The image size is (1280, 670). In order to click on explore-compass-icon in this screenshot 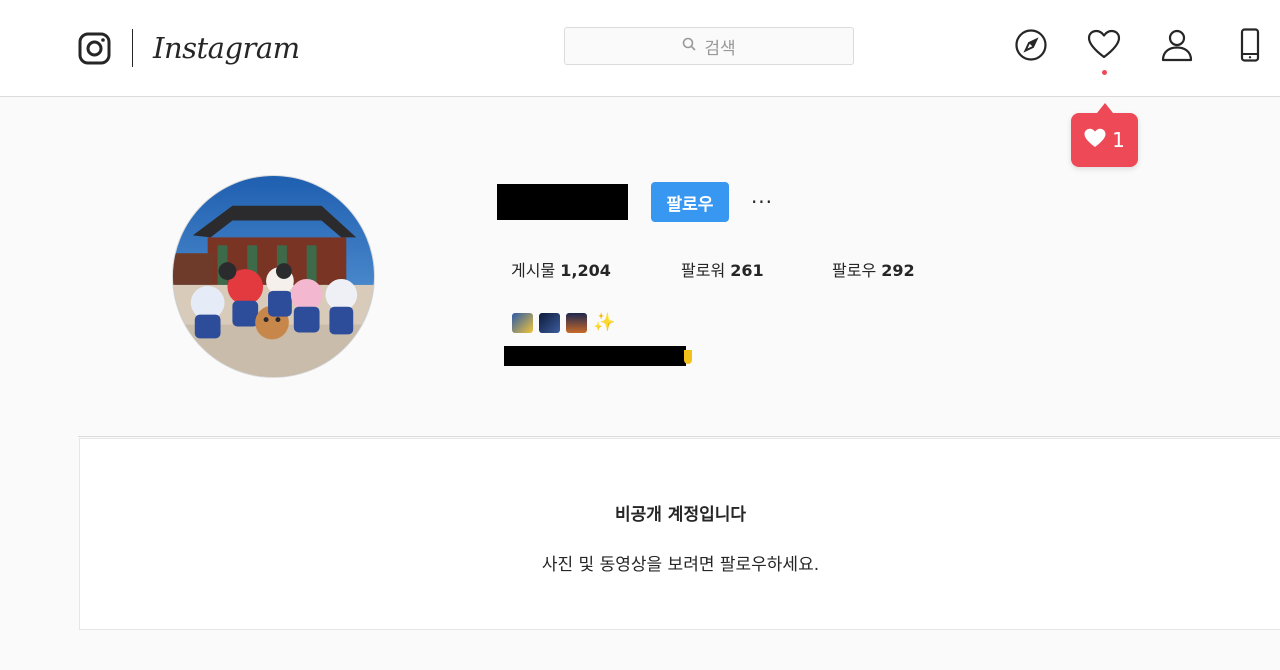, I will do `click(1031, 45)`.